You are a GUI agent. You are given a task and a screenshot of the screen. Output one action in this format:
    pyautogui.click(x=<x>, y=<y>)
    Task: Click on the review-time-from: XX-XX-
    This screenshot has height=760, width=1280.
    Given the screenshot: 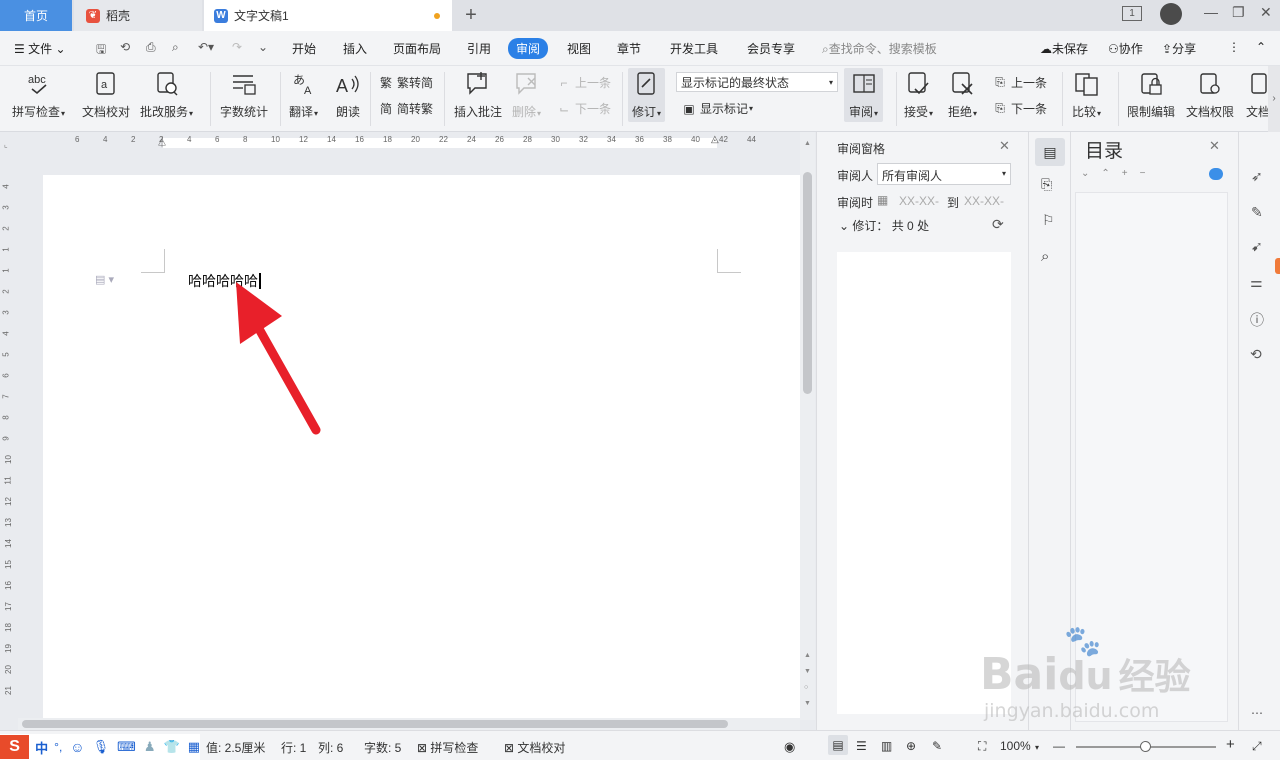 What is the action you would take?
    pyautogui.click(x=919, y=201)
    